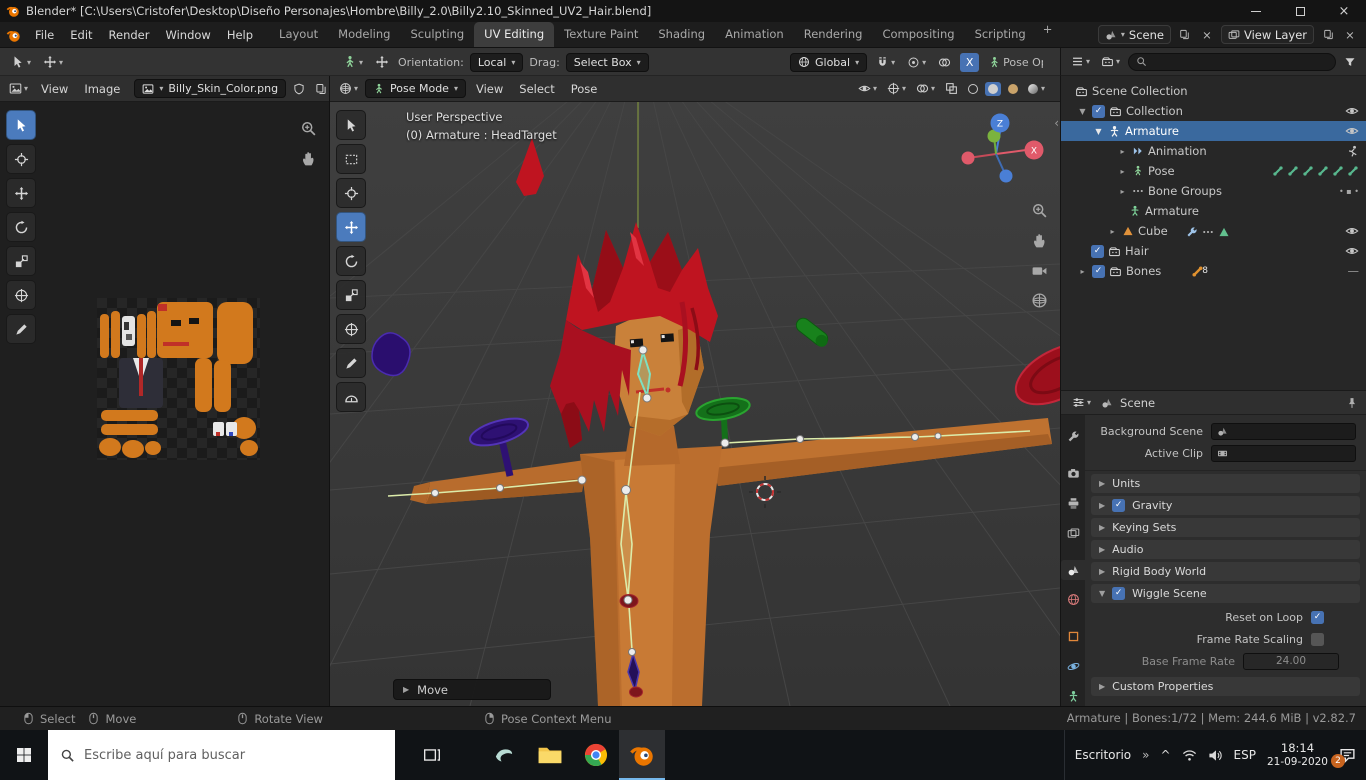 Image resolution: width=1366 pixels, height=780 pixels. Describe the element at coordinates (1073, 504) in the screenshot. I see `tab-output` at that location.